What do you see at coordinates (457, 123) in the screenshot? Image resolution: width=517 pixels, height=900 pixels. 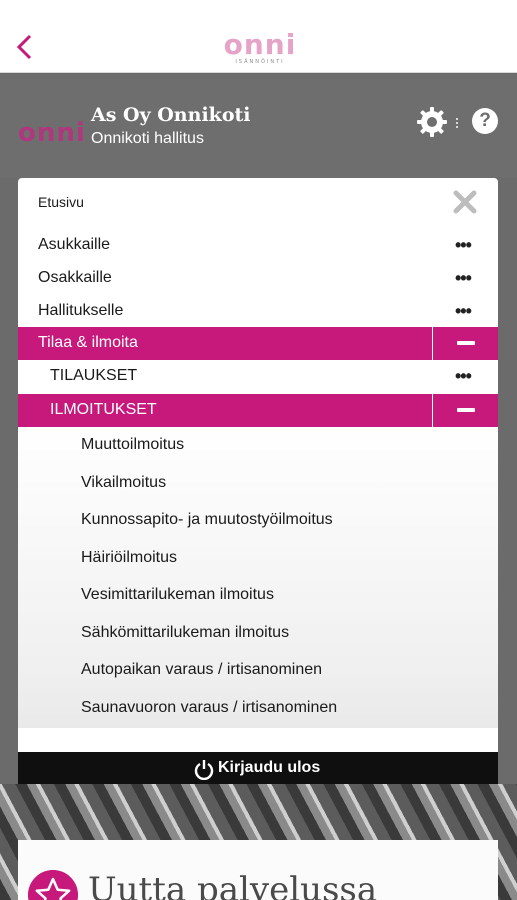 I see `header-divider` at bounding box center [457, 123].